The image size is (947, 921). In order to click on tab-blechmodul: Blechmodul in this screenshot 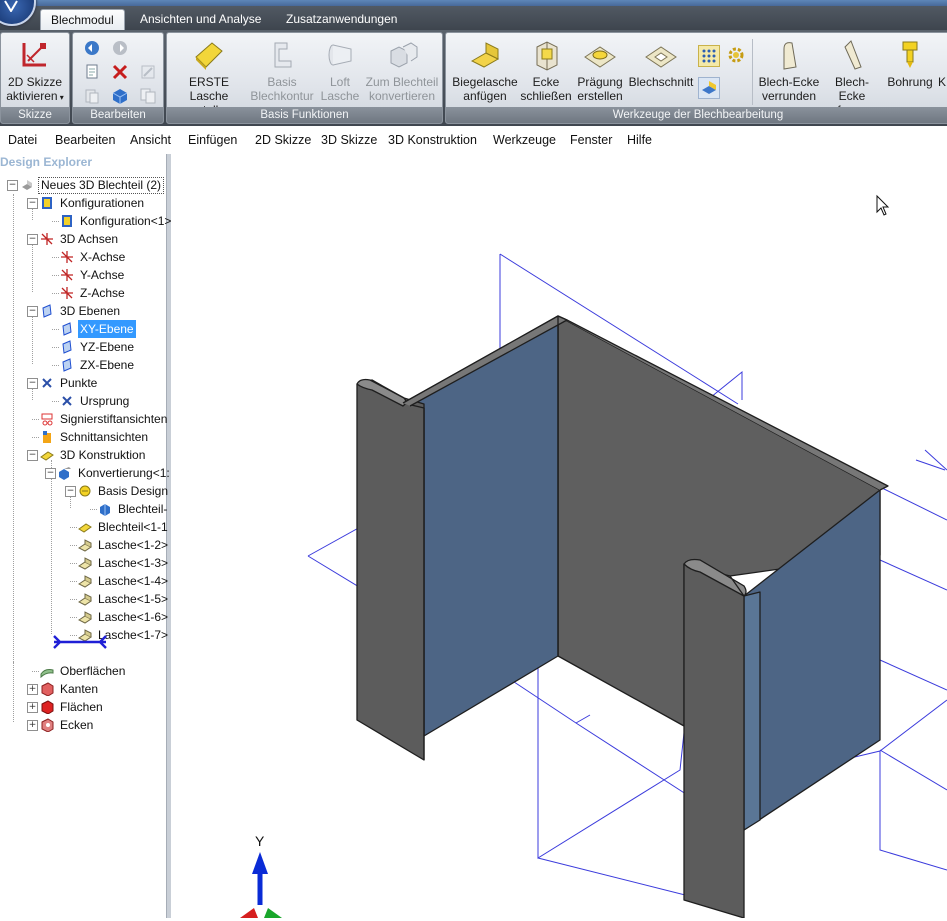, I will do `click(82, 20)`.